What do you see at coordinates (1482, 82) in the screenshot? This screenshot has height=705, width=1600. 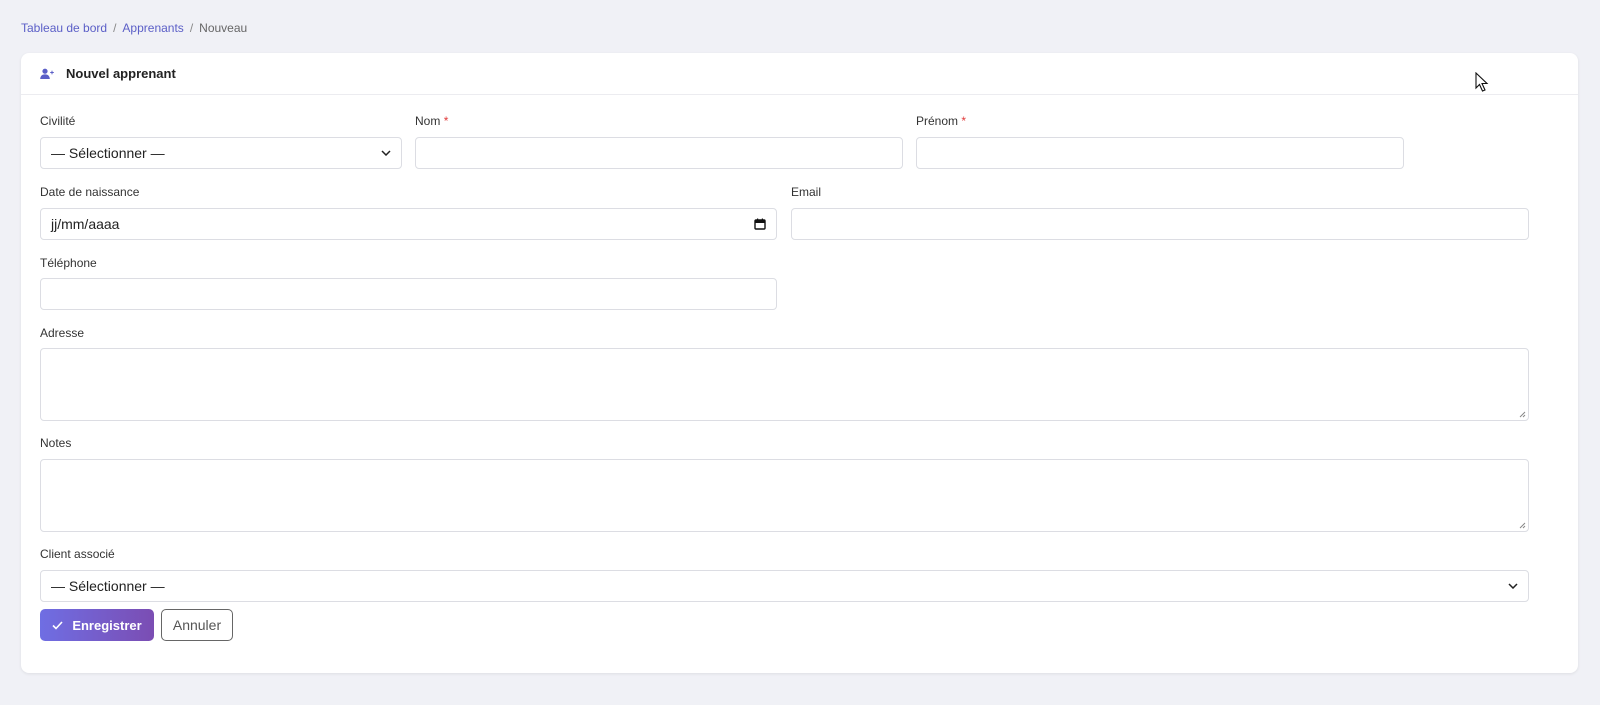 I see `mouse-cursor-icon` at bounding box center [1482, 82].